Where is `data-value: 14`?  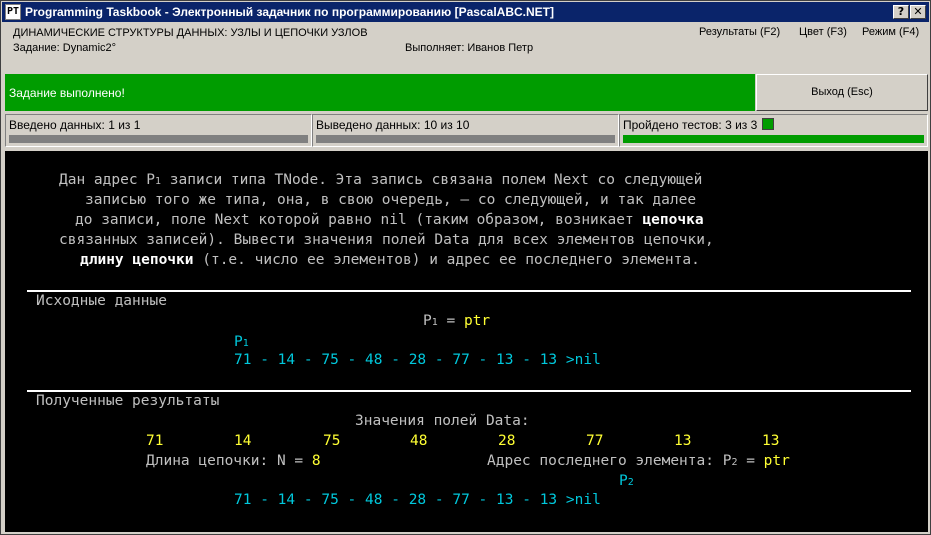 data-value: 14 is located at coordinates (243, 441).